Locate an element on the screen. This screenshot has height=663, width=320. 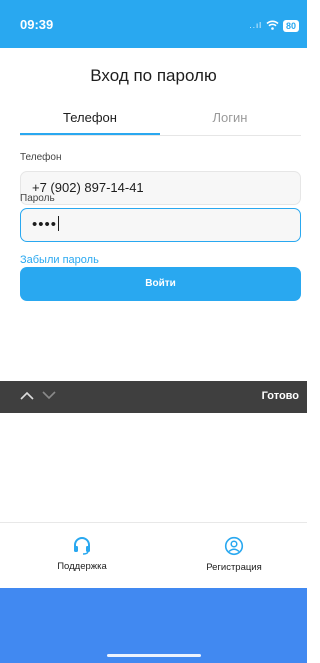
phone-input: +7 (902) 897-14-41 is located at coordinates (160, 188).